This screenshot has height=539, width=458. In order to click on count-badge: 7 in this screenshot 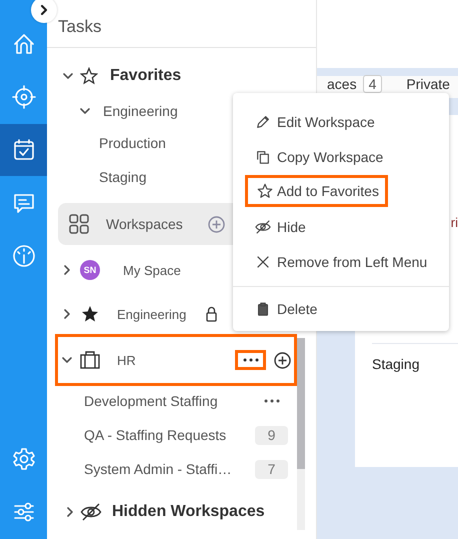, I will do `click(271, 469)`.